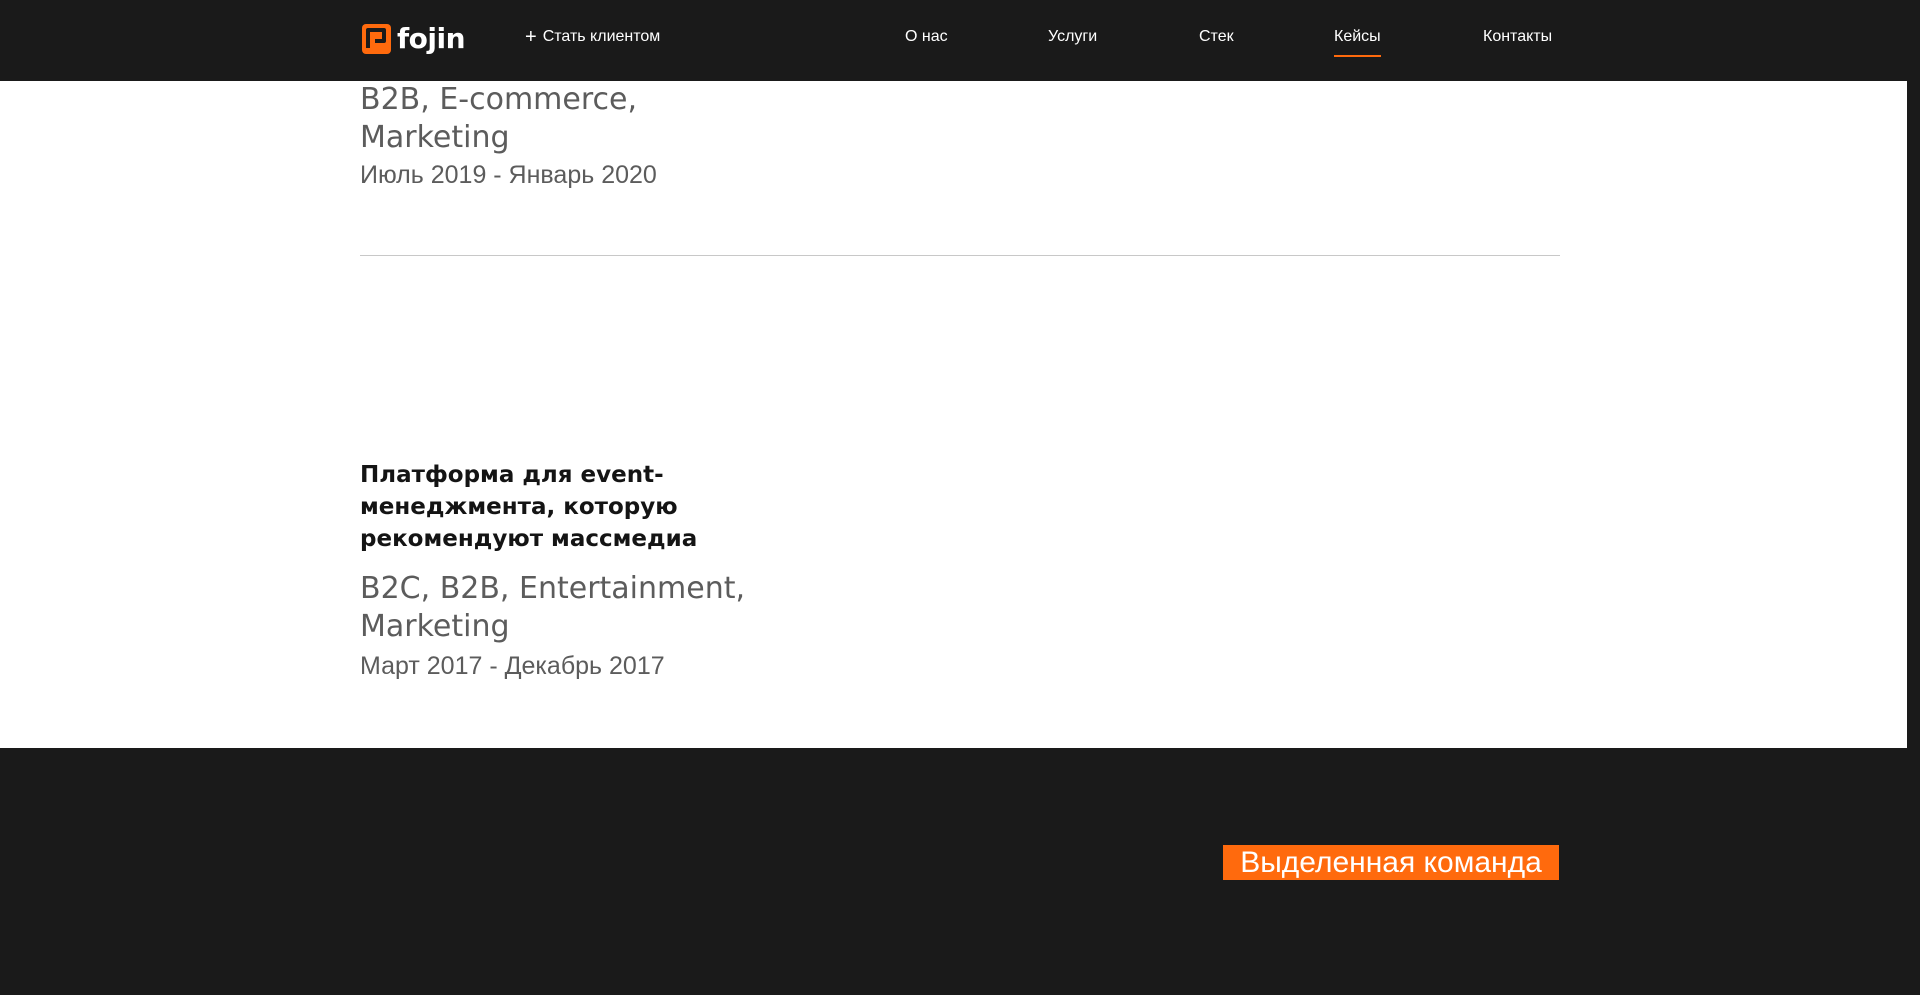 The height and width of the screenshot is (995, 1920). What do you see at coordinates (508, 175) in the screenshot?
I see `case-dates: Июль 2019 - Январь 2020` at bounding box center [508, 175].